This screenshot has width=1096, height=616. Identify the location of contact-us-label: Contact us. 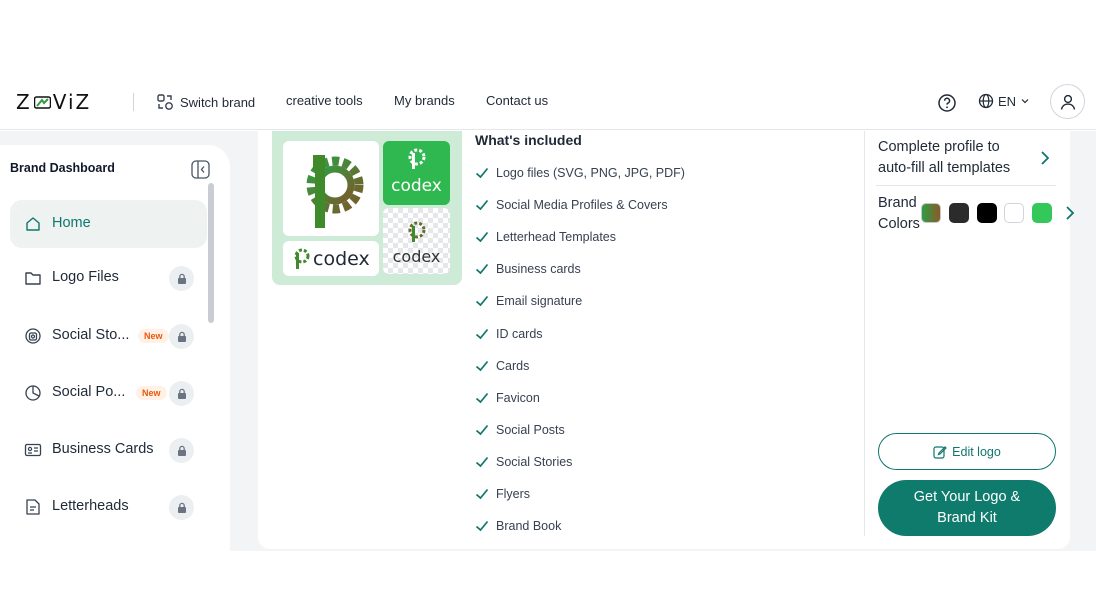
(517, 100).